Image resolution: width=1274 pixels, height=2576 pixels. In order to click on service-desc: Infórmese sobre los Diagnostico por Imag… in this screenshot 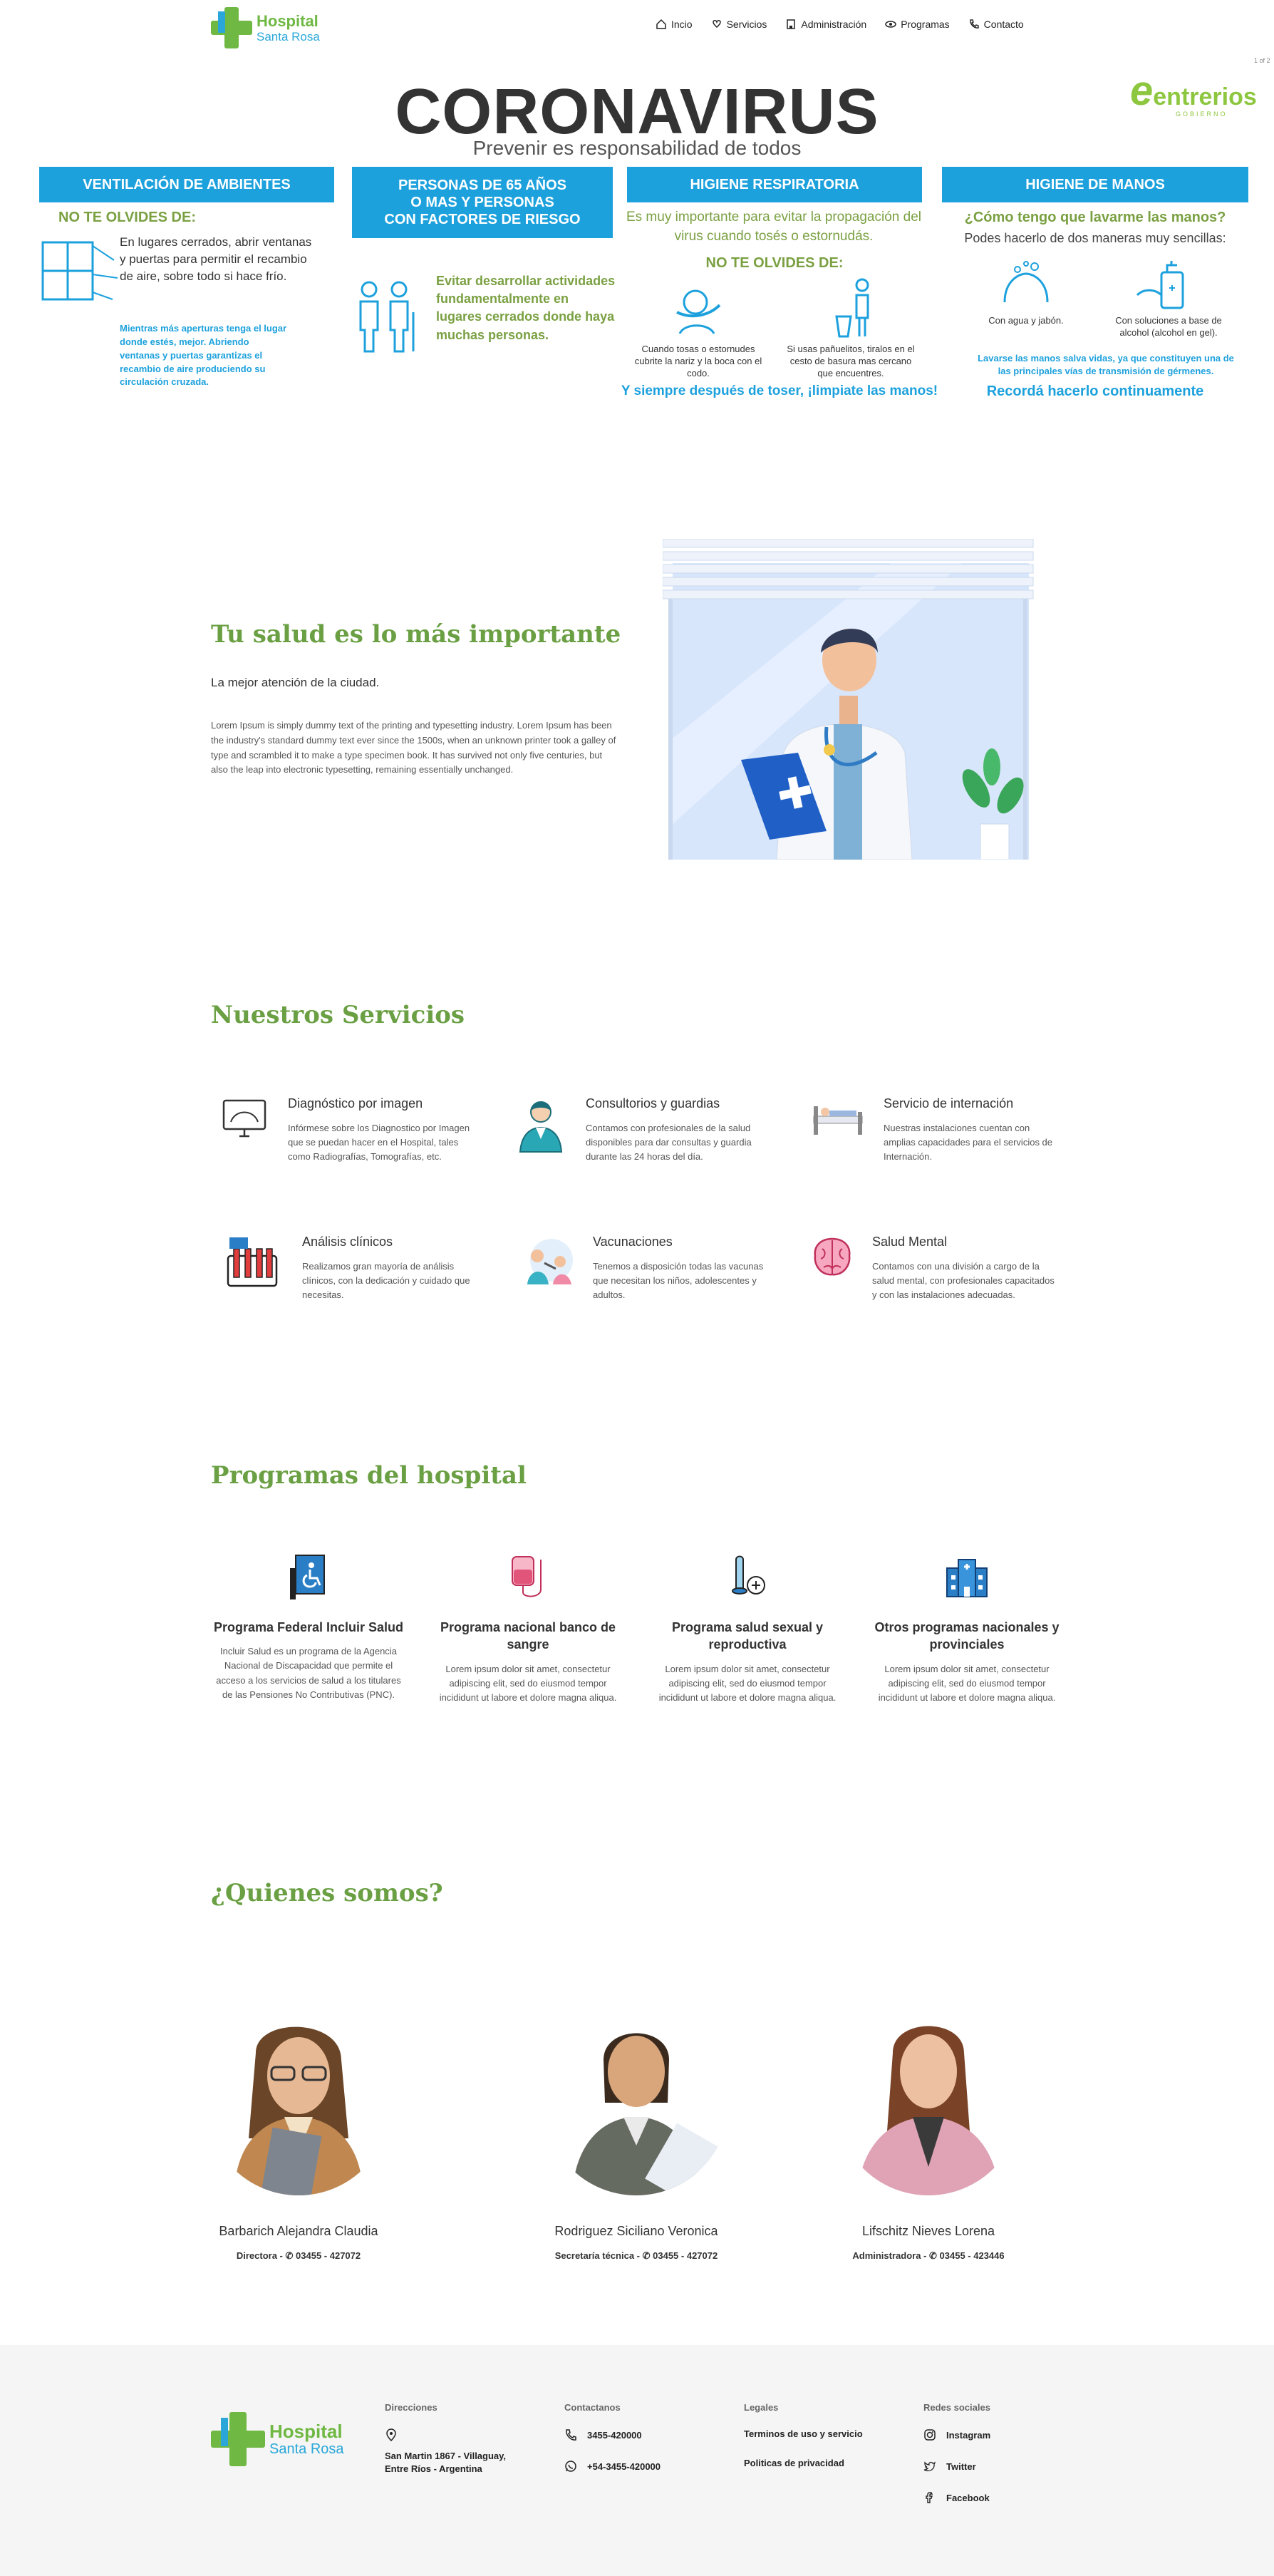, I will do `click(379, 1143)`.